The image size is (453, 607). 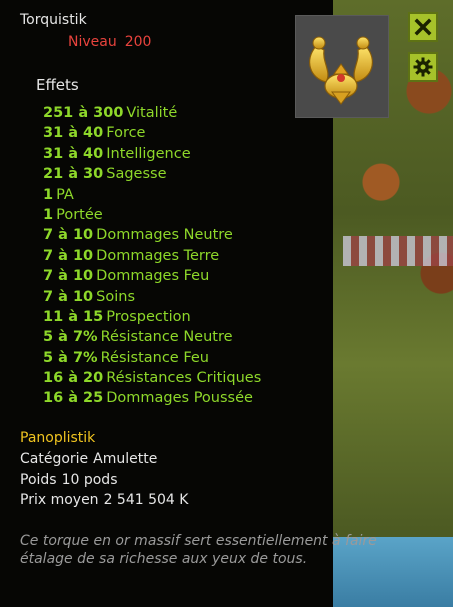 What do you see at coordinates (57, 85) in the screenshot?
I see `effects-title: Effets` at bounding box center [57, 85].